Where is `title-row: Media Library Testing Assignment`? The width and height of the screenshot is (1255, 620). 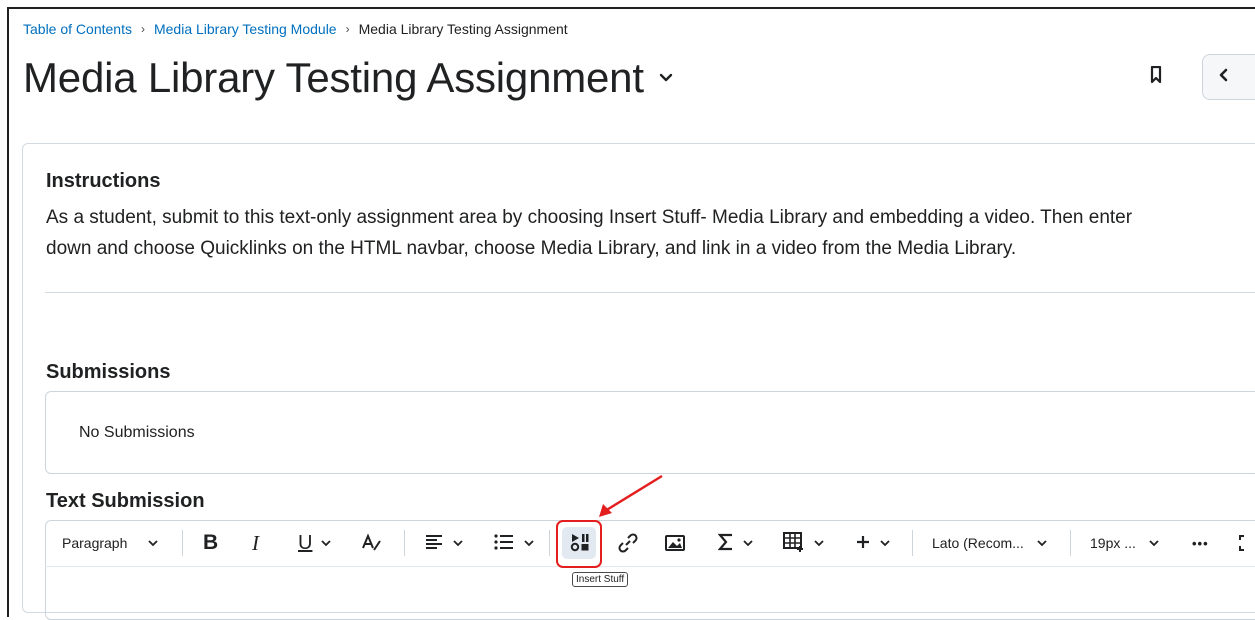
title-row: Media Library Testing Assignment is located at coordinates (348, 78).